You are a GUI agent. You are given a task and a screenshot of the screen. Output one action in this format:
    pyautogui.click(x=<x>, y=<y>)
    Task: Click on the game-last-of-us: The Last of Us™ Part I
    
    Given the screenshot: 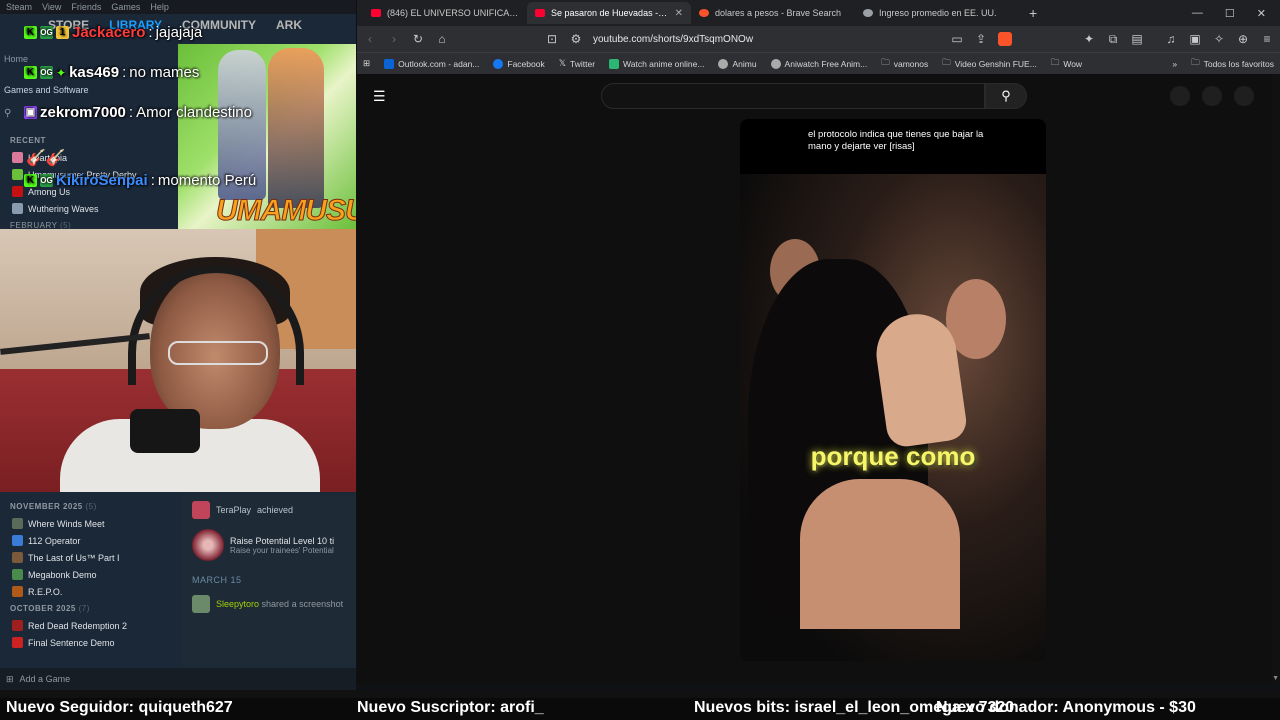 What is the action you would take?
    pyautogui.click(x=88, y=557)
    